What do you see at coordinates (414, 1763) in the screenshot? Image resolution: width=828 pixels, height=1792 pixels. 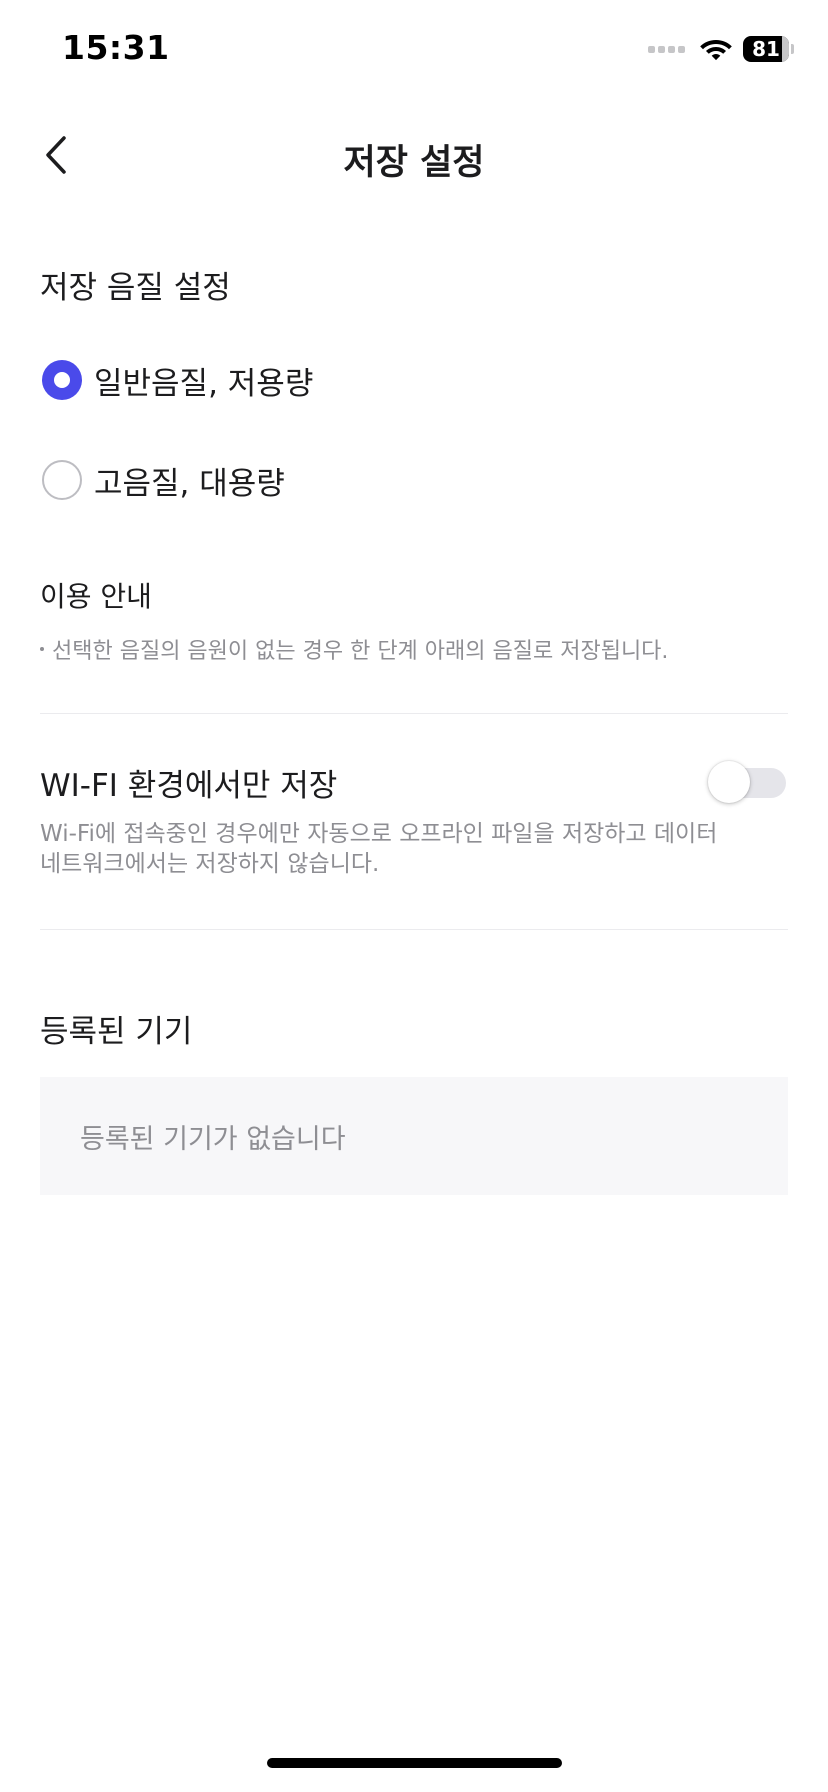 I see `home-indicator` at bounding box center [414, 1763].